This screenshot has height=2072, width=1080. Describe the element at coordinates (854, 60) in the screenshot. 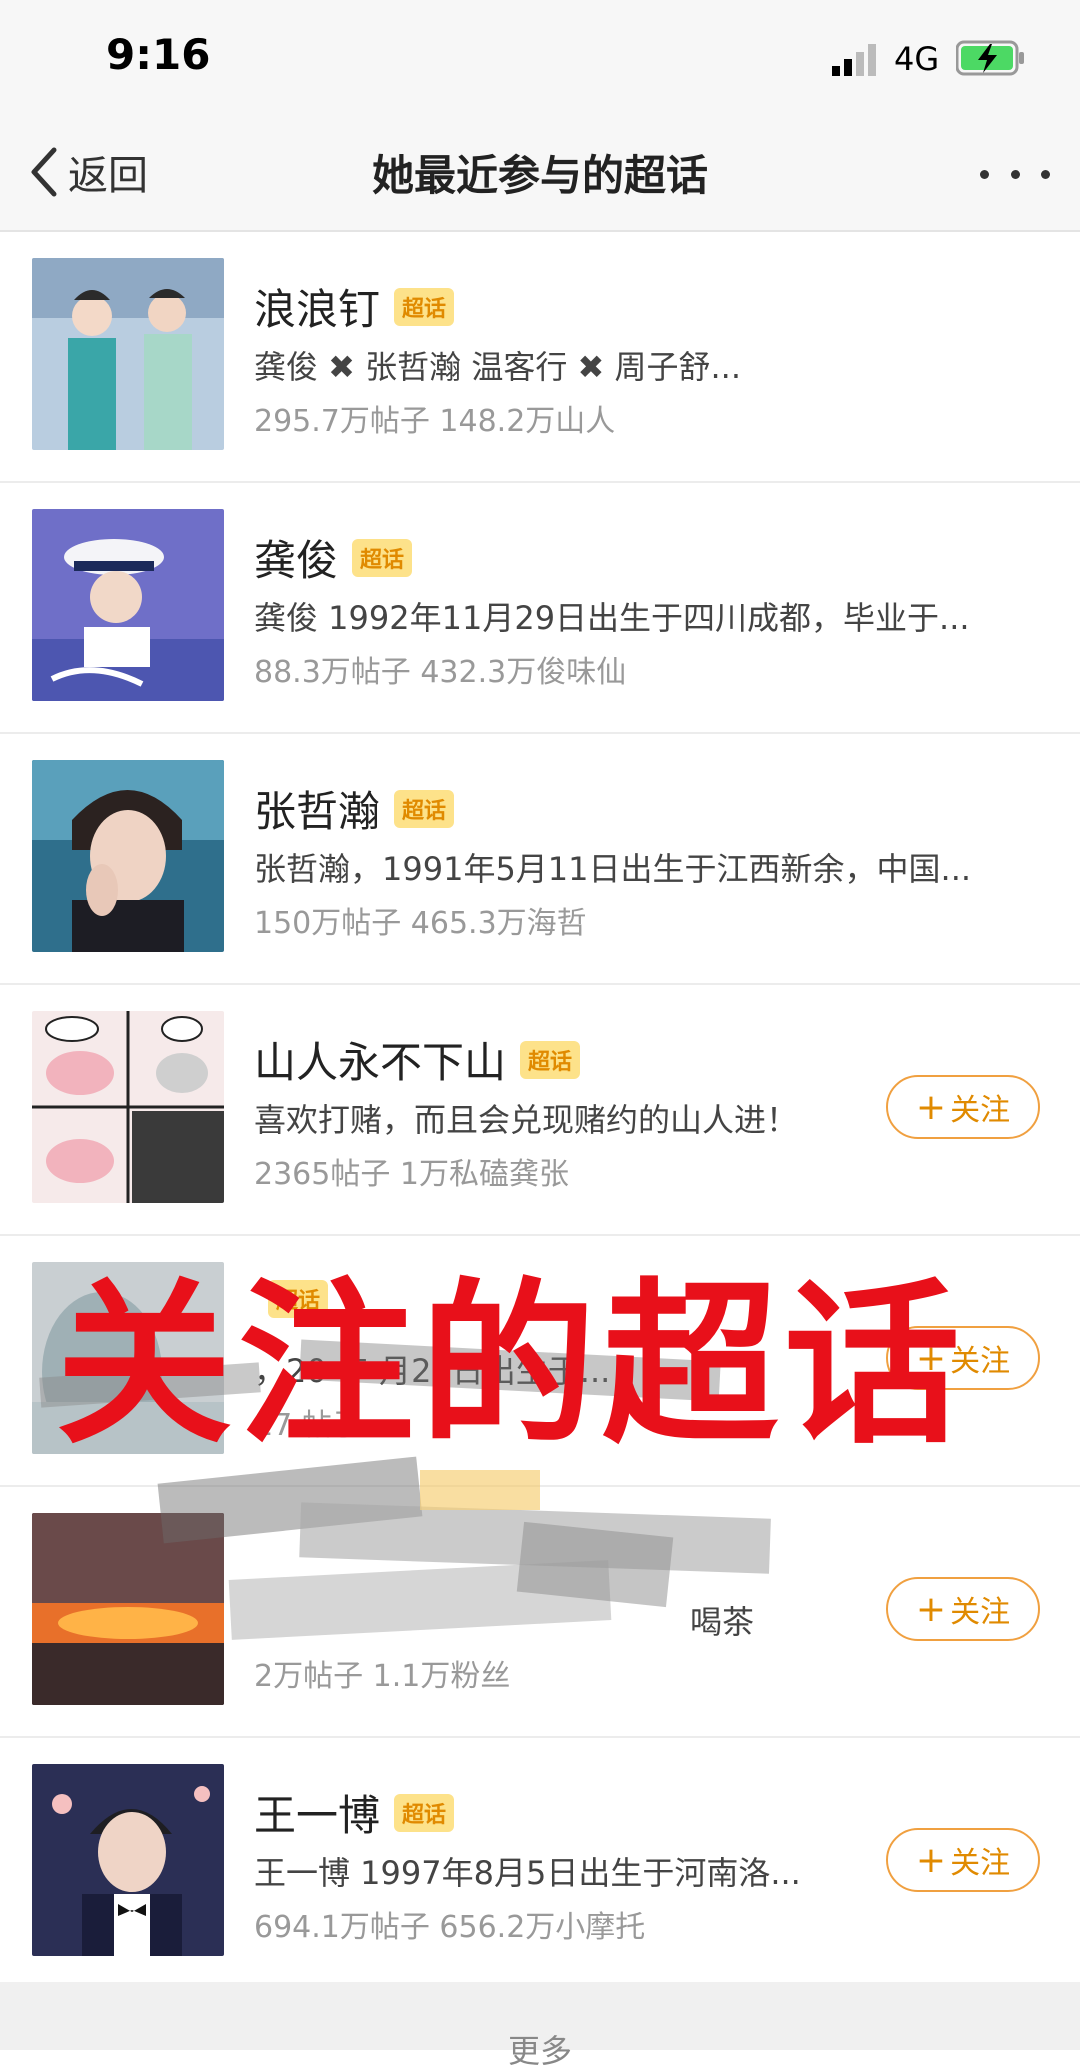

I see `signal-icon` at that location.